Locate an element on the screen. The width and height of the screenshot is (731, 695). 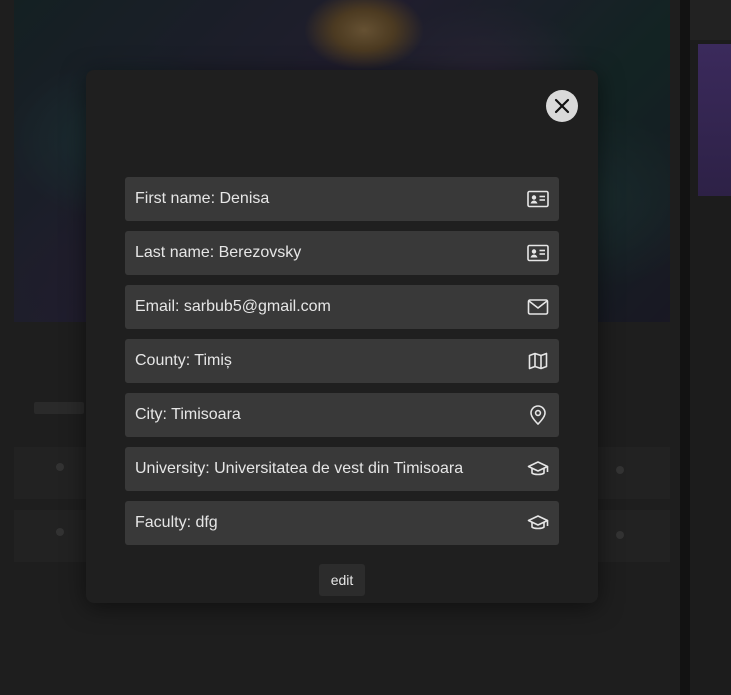
county-field: County: Timiș is located at coordinates (342, 361).